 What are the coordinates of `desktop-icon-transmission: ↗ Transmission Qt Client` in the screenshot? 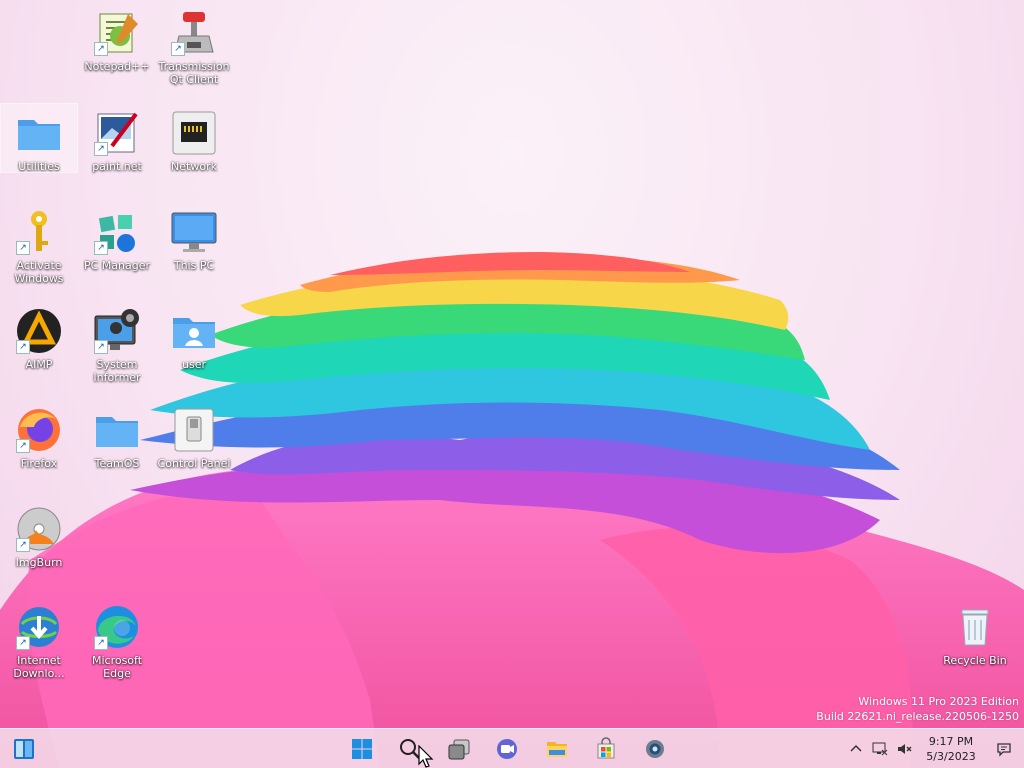 It's located at (194, 45).